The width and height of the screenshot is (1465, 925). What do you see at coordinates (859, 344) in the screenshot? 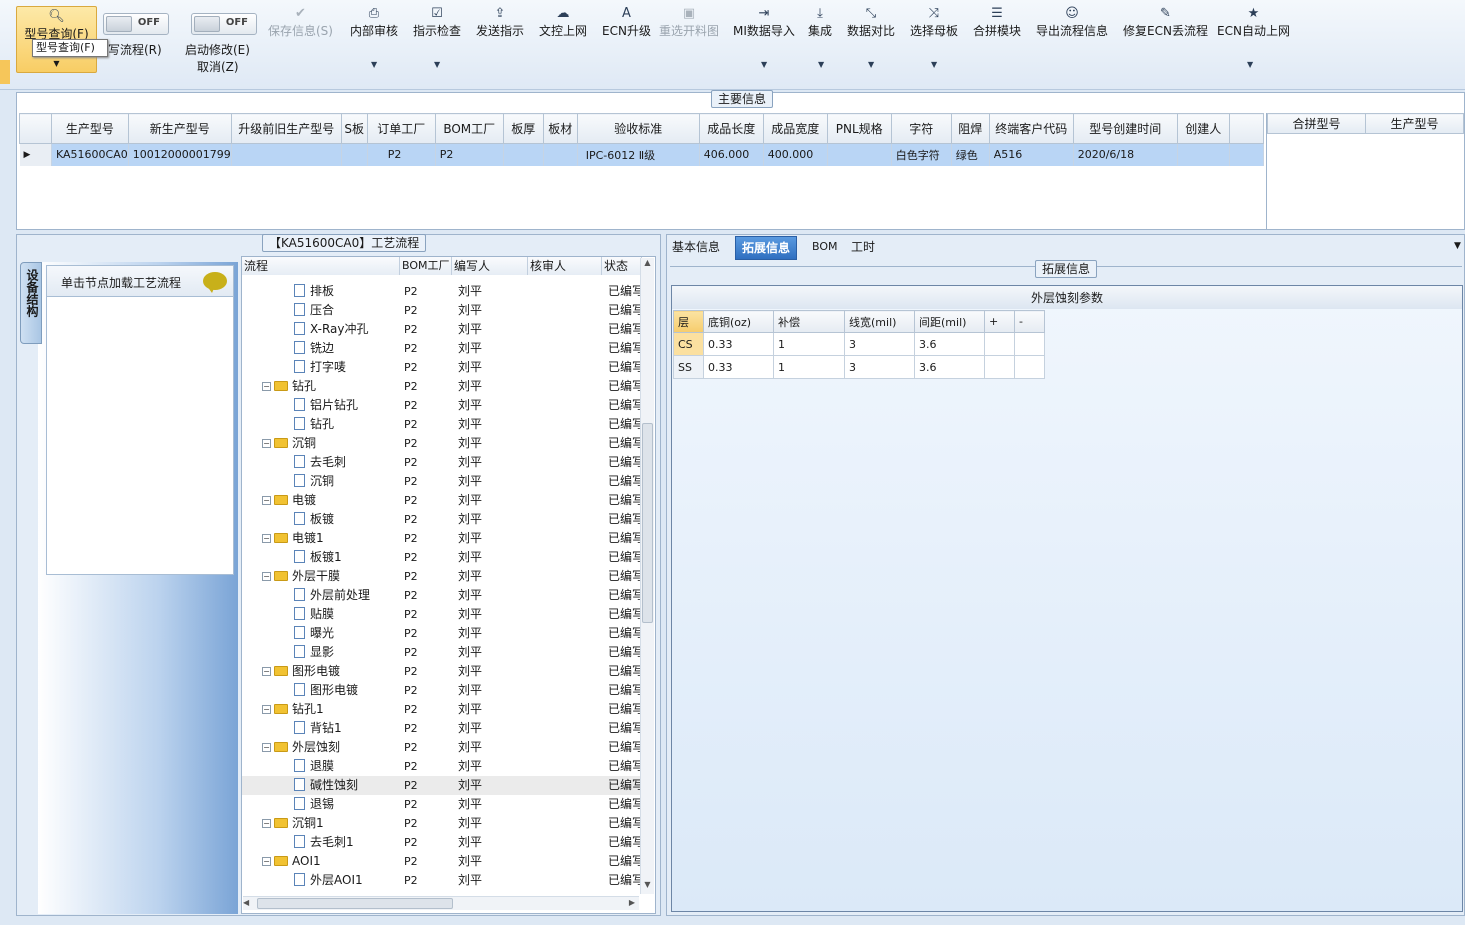
I see `table-row: CS 0.33 1 3 3.6` at bounding box center [859, 344].